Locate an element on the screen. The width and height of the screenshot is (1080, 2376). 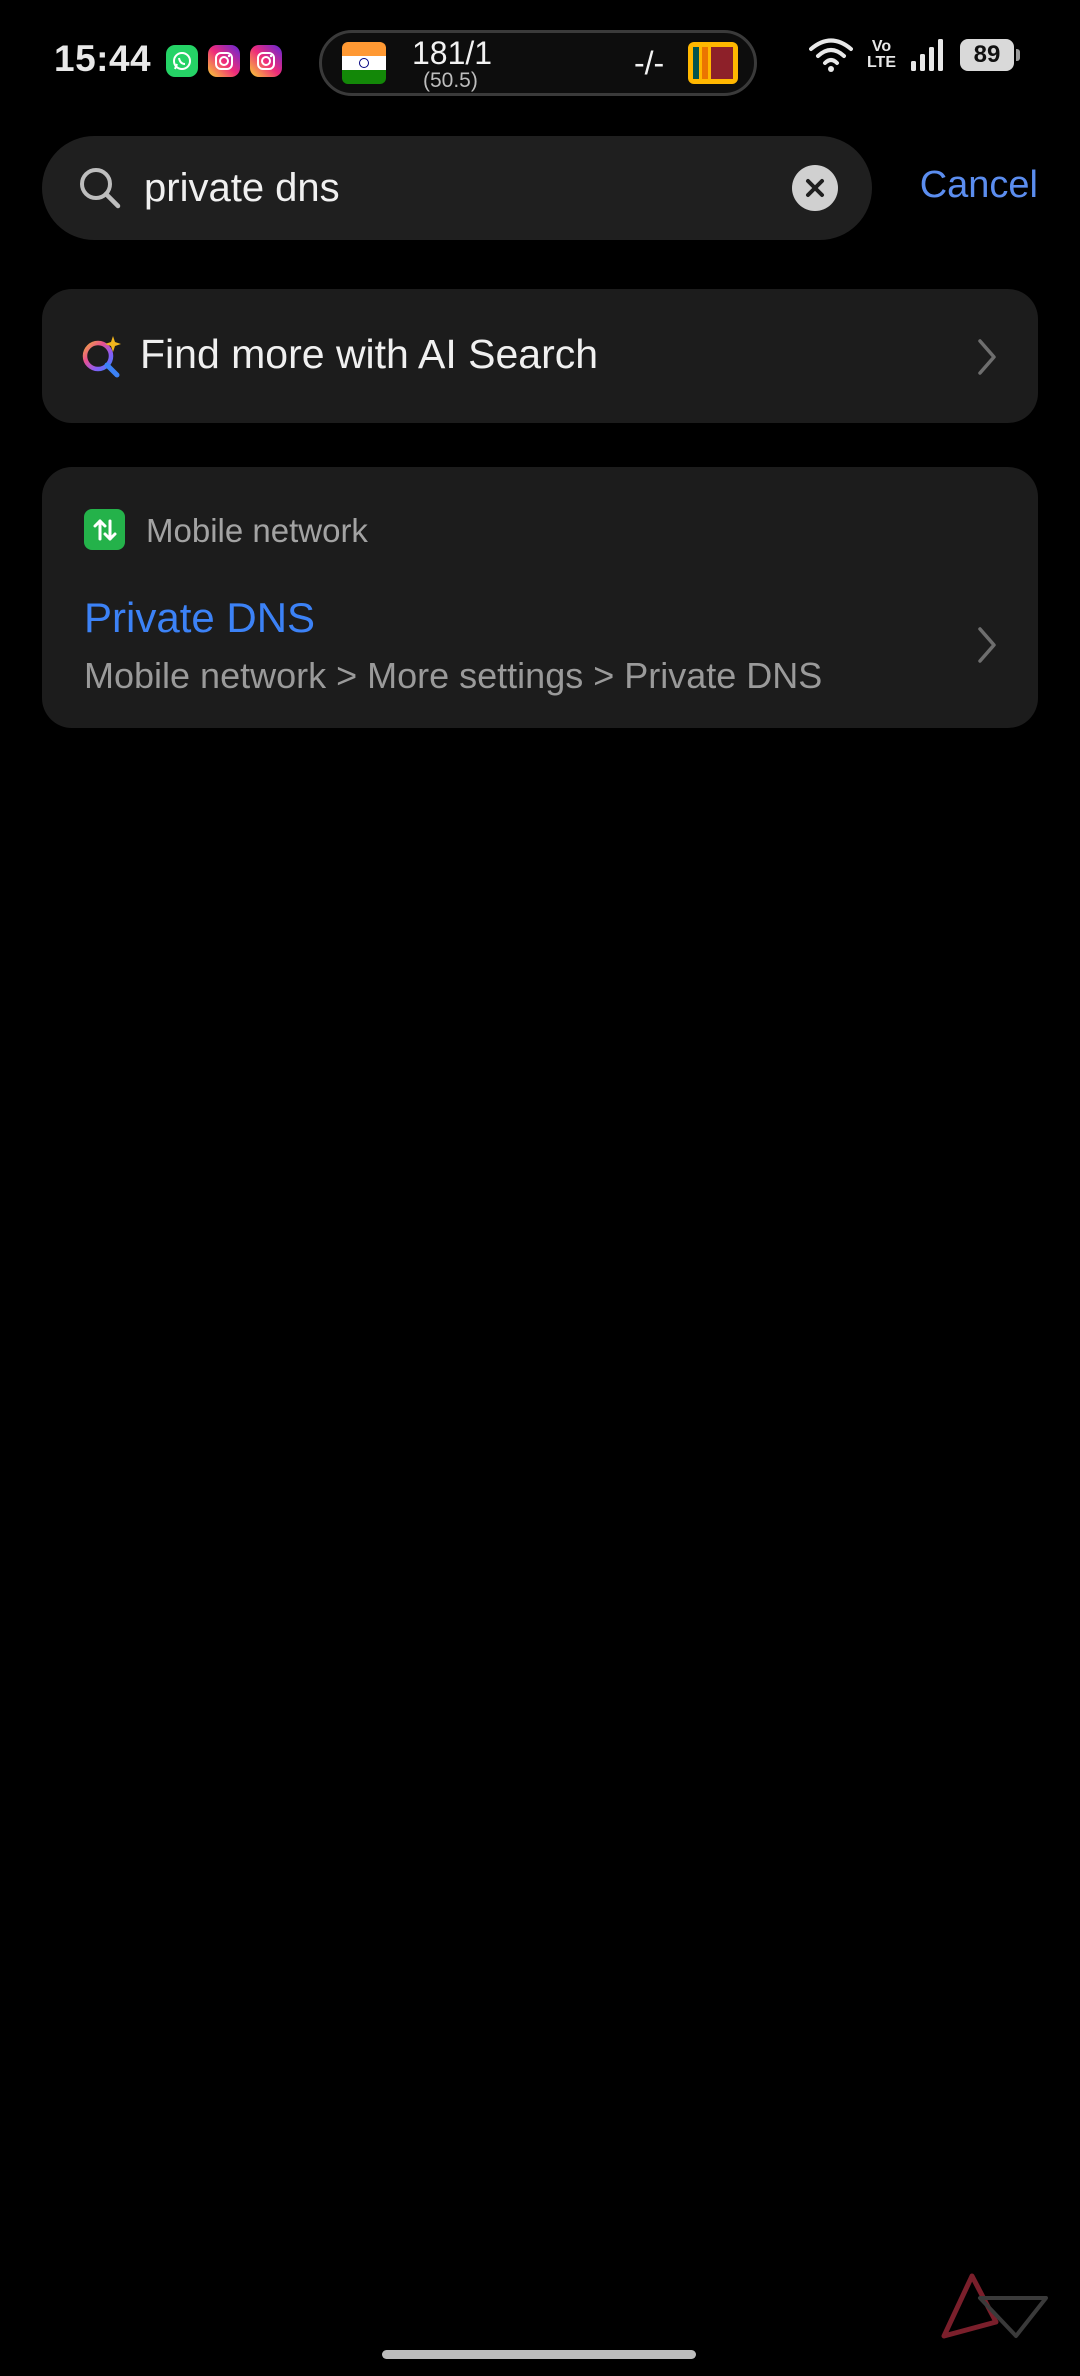
ai-search-label: Find more with AI Search is located at coordinates (369, 354).